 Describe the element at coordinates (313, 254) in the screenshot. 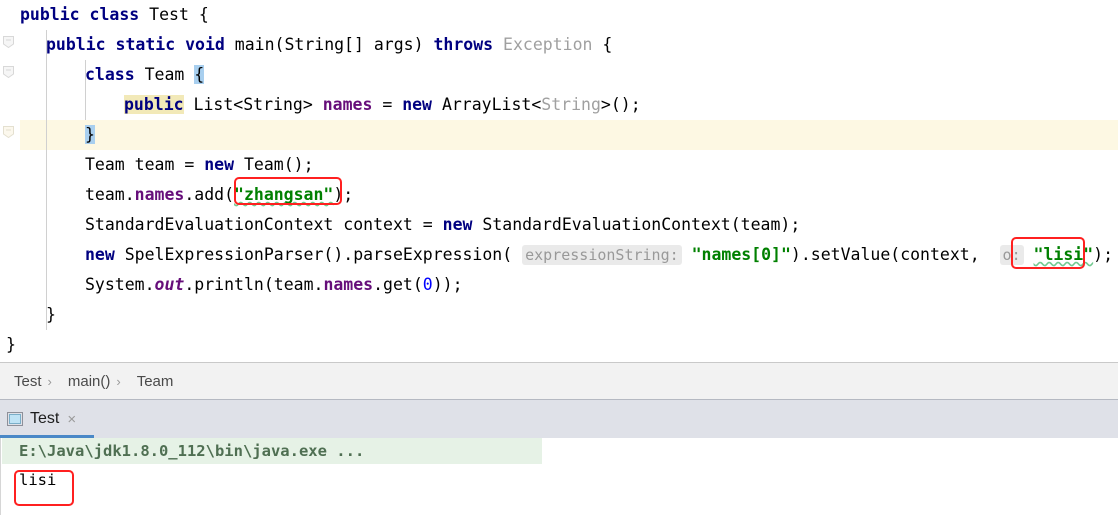

I see `token-call-parseexpression: SpelExpressionParser().parseExpression(` at that location.